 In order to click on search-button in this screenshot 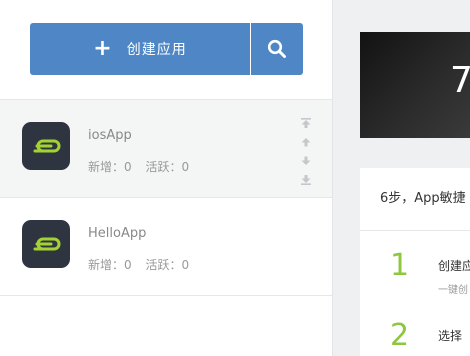, I will do `click(277, 49)`.